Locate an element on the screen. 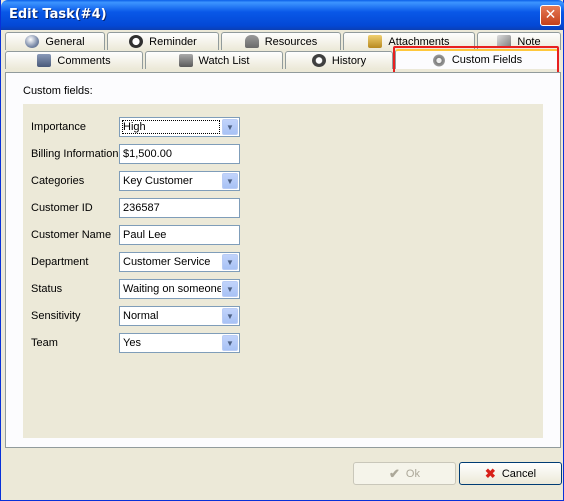 The image size is (564, 501). close-button: ✕ is located at coordinates (550, 15).